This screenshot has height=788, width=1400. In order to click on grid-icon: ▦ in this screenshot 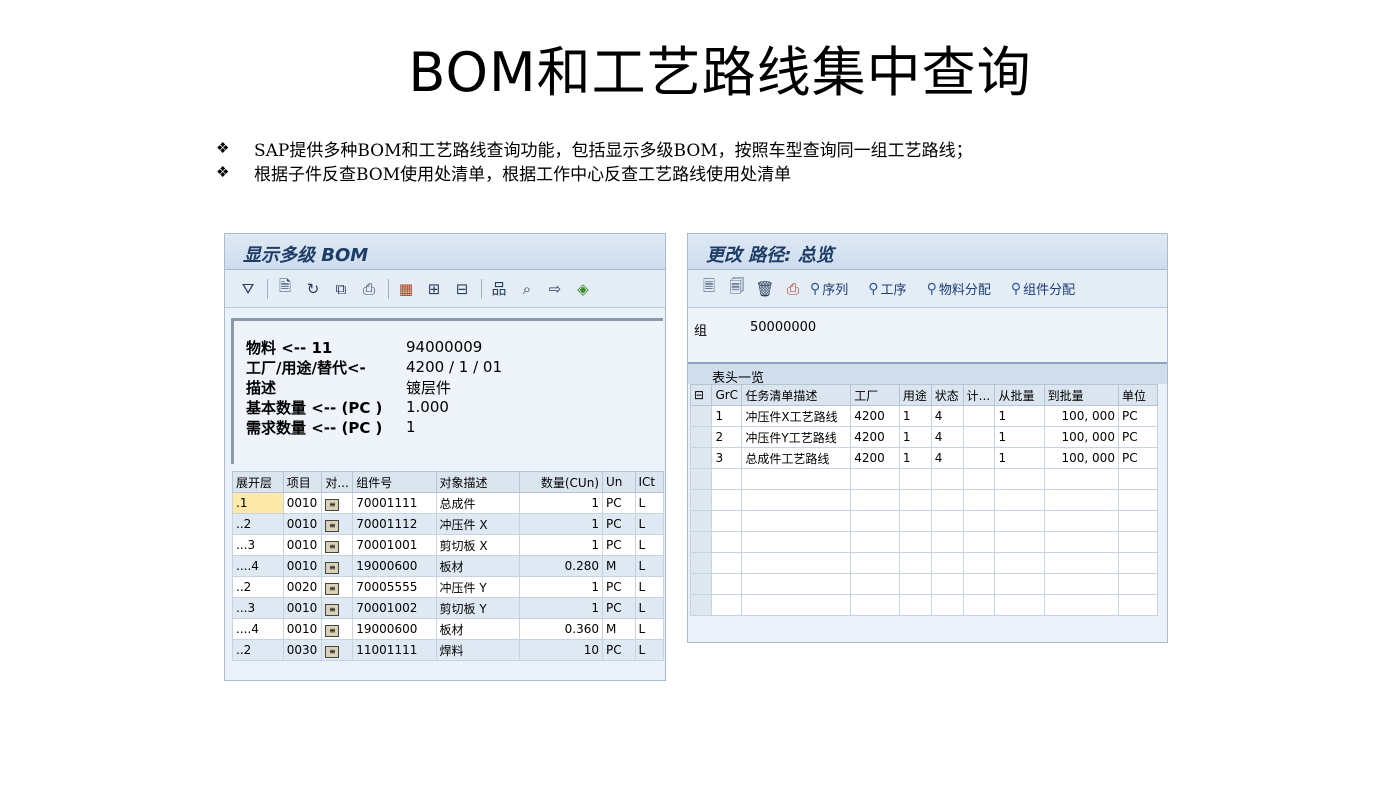, I will do `click(406, 289)`.